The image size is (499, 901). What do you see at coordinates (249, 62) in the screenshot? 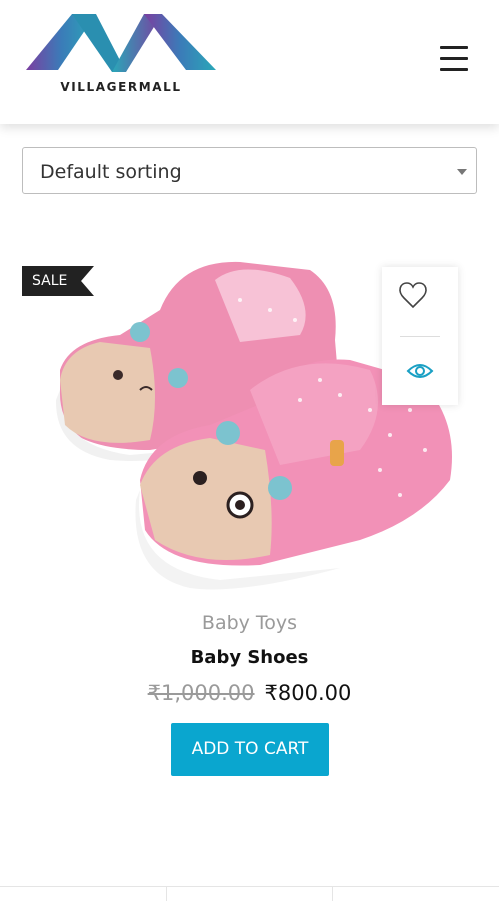
I see `site-header: VILLAGERMALL` at bounding box center [249, 62].